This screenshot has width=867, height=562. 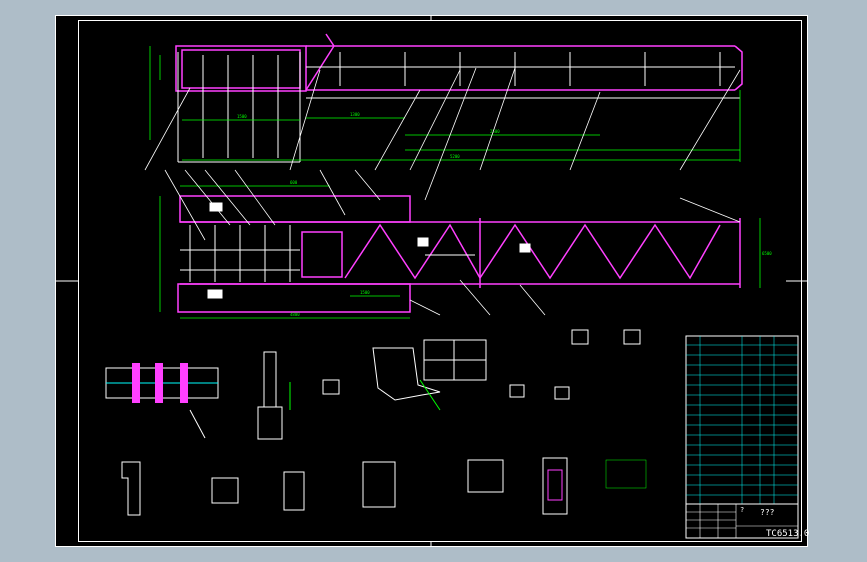 What do you see at coordinates (458, 107) in the screenshot?
I see `elevation-outline` at bounding box center [458, 107].